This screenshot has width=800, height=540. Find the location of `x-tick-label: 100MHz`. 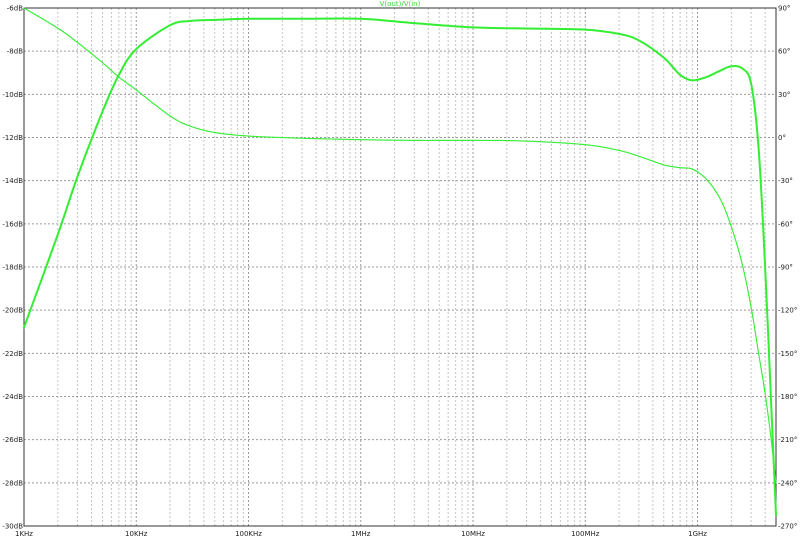

x-tick-label: 100MHz is located at coordinates (585, 534).